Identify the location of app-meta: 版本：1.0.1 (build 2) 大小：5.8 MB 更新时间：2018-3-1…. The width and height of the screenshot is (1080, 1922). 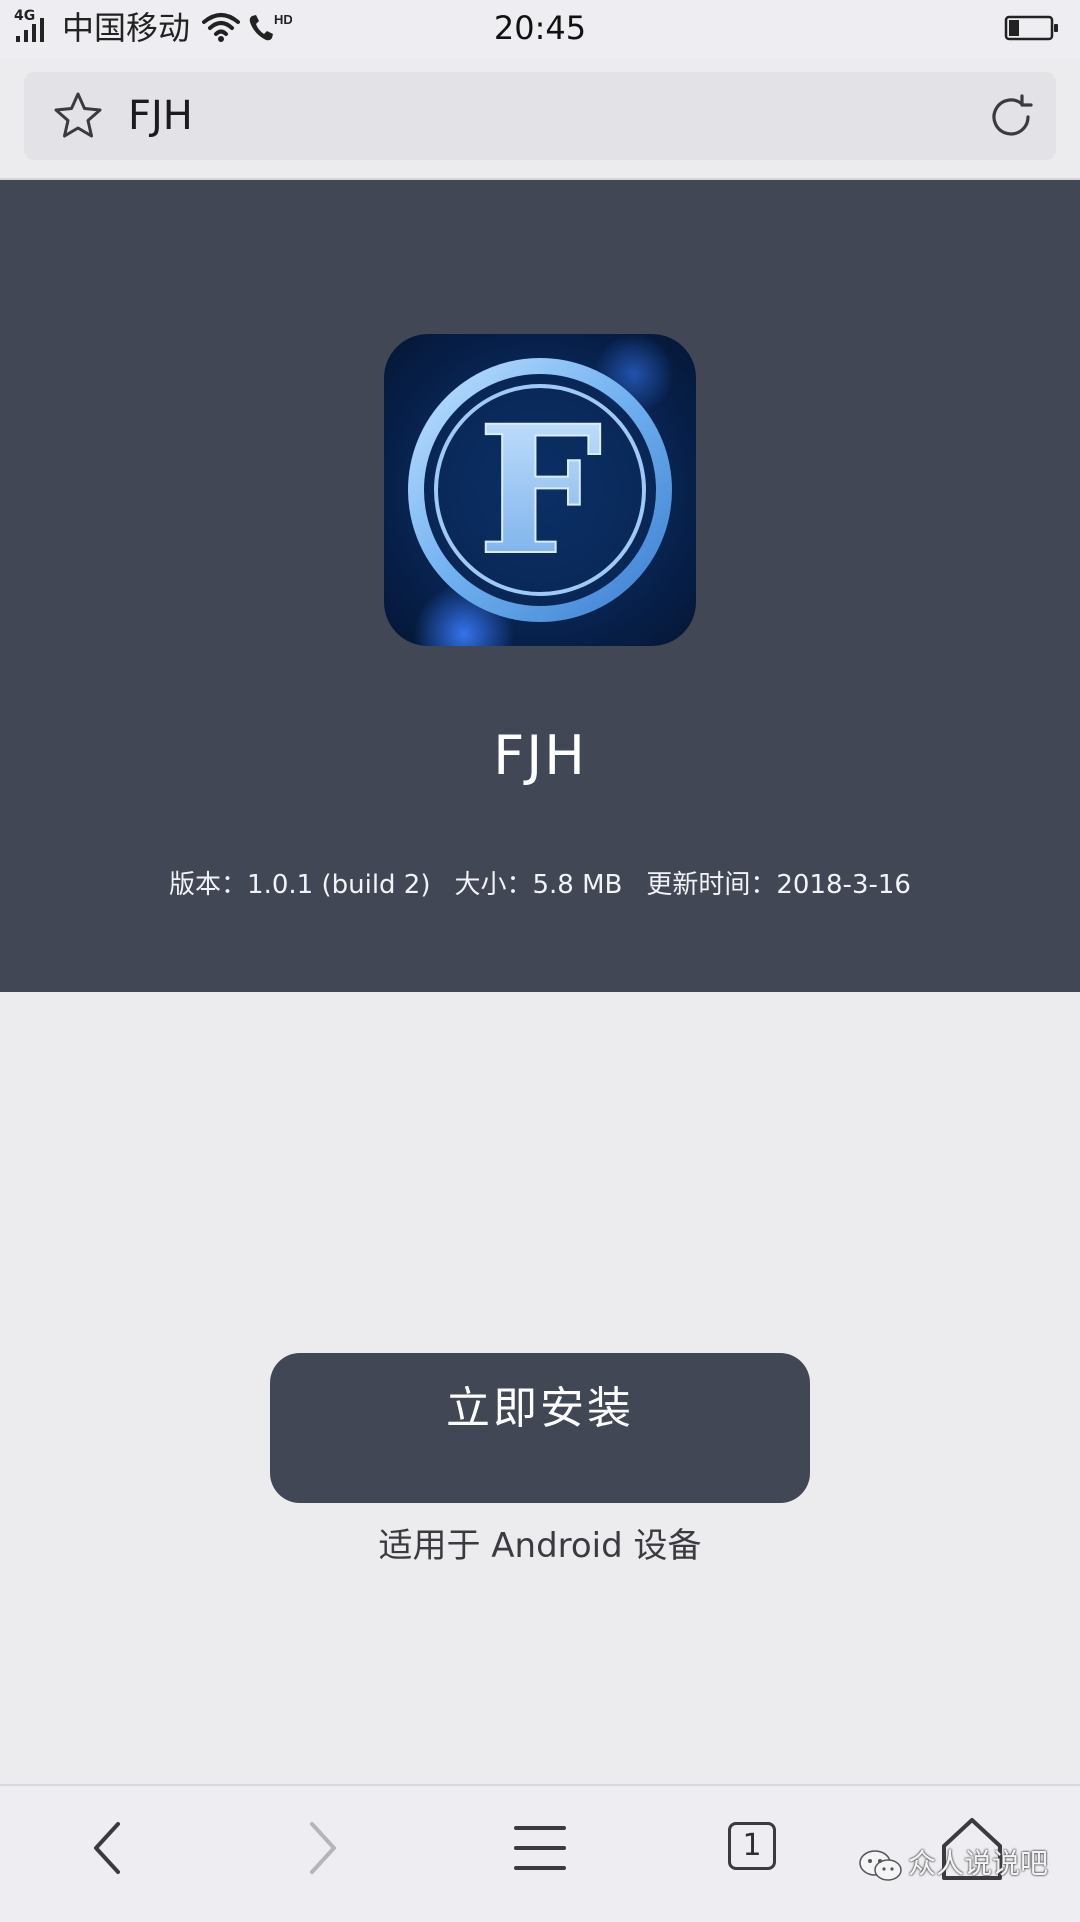
(540, 885).